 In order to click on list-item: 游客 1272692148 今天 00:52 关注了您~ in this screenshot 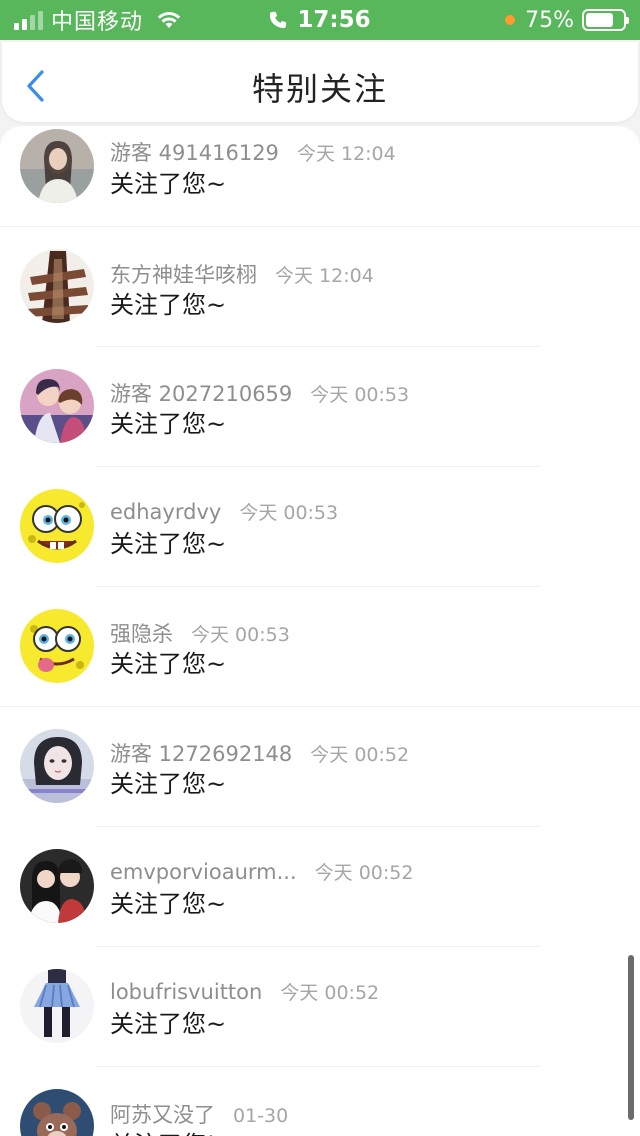, I will do `click(320, 767)`.